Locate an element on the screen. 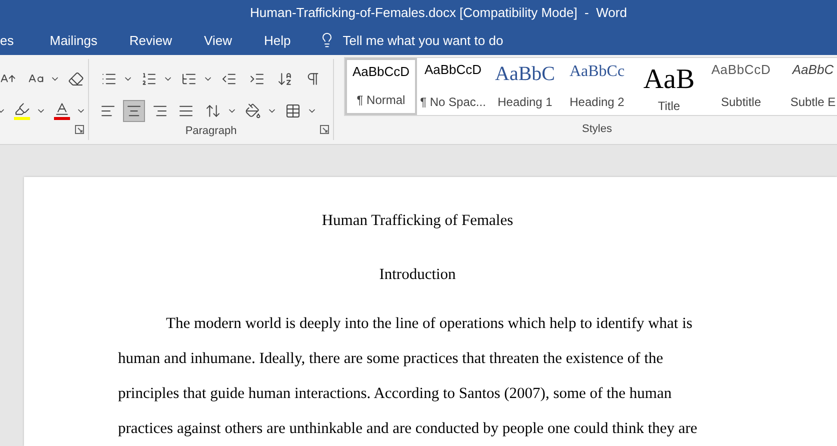  document-heading: Introduction is located at coordinates (417, 274).